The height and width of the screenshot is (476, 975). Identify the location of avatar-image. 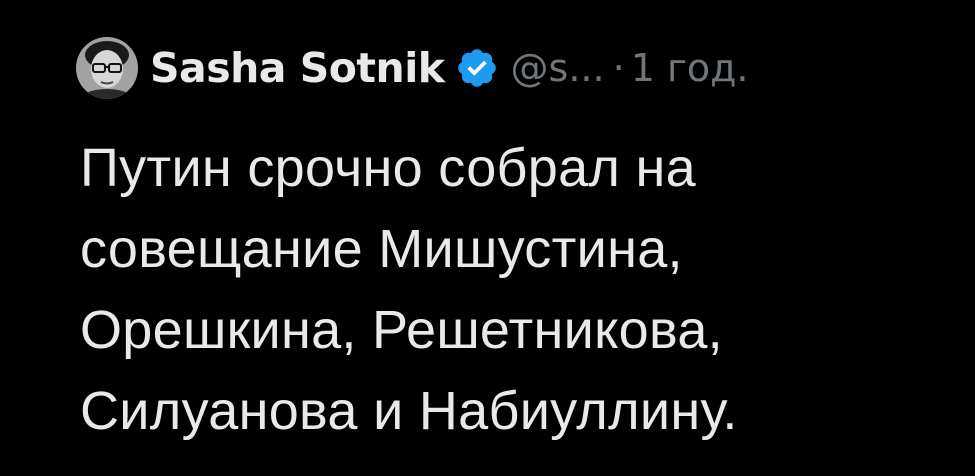
(107, 68).